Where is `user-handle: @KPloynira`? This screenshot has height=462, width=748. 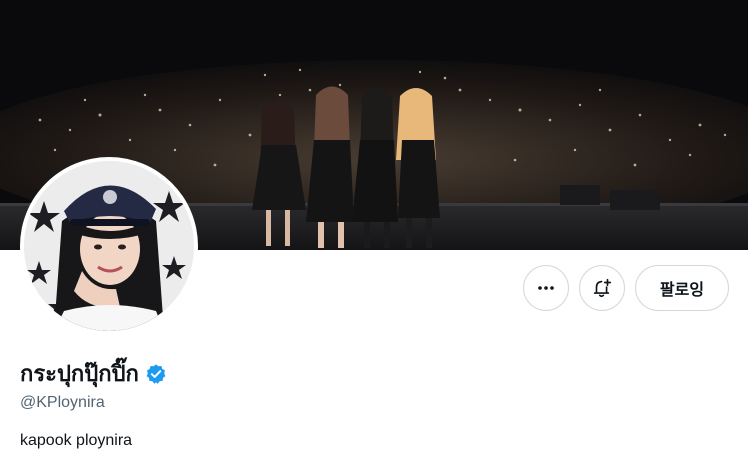 user-handle: @KPloynira is located at coordinates (62, 402).